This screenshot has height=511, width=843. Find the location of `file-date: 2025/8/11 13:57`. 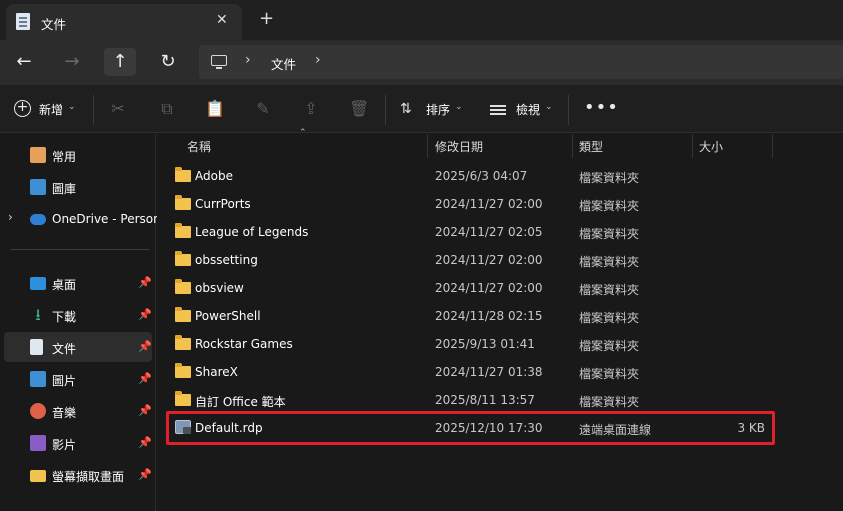

file-date: 2025/8/11 13:57 is located at coordinates (485, 400).